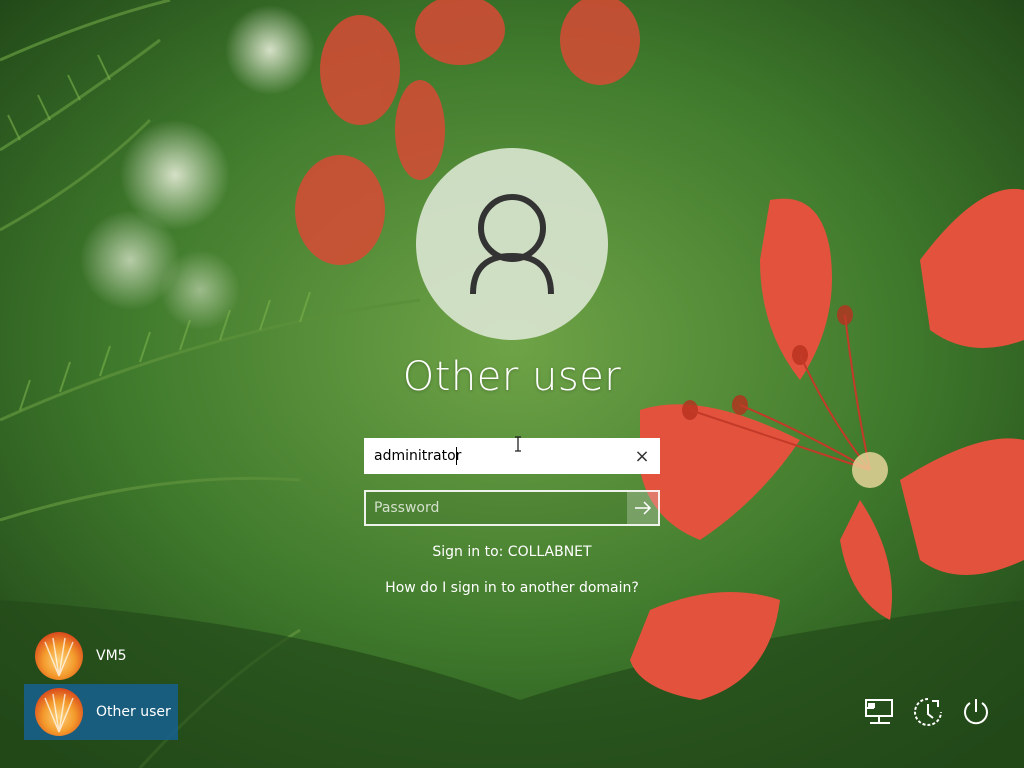  I want to click on password-input: Password, so click(512, 508).